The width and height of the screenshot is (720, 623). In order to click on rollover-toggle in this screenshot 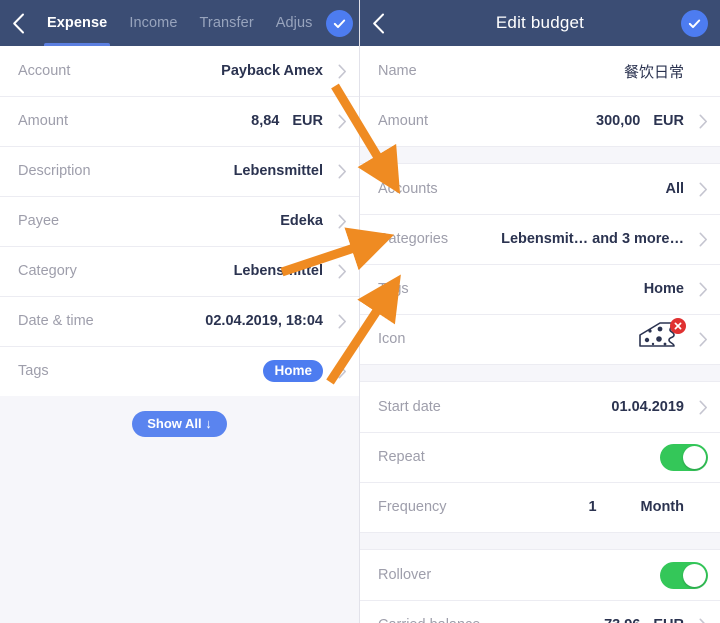, I will do `click(684, 575)`.